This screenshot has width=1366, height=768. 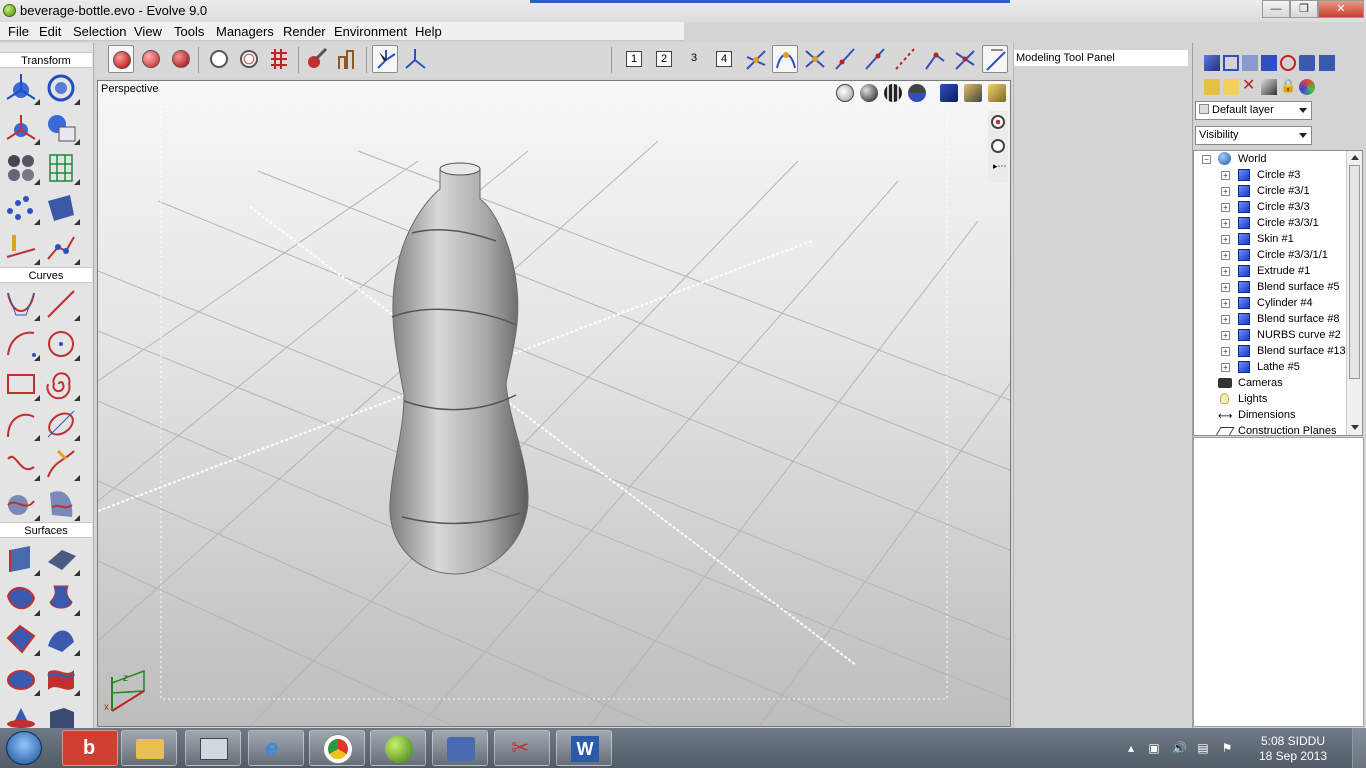 I want to click on ungroup-icon, so click(x=1327, y=63).